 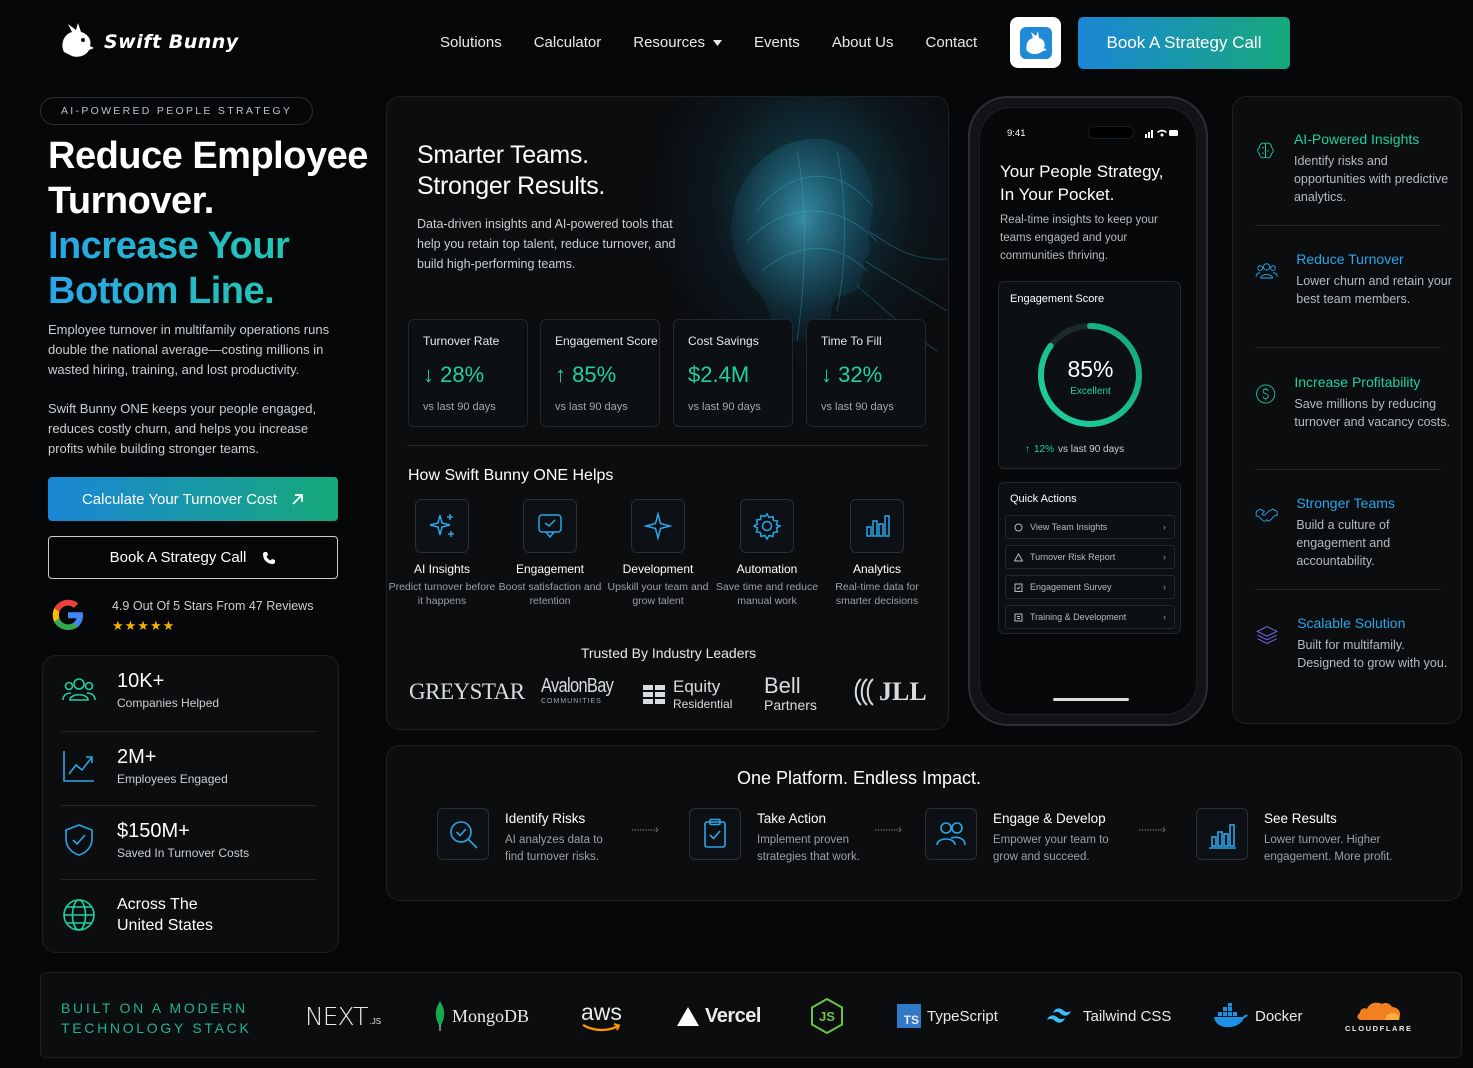 What do you see at coordinates (767, 594) in the screenshot?
I see `feature-sub: Save time and reduce manual work` at bounding box center [767, 594].